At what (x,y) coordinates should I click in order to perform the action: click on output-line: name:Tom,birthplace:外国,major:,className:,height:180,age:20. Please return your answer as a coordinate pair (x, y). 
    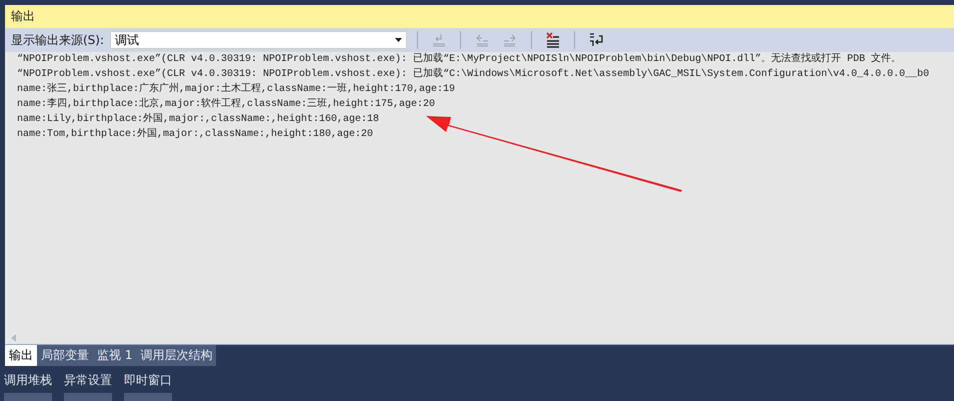
    Looking at the image, I should click on (195, 134).